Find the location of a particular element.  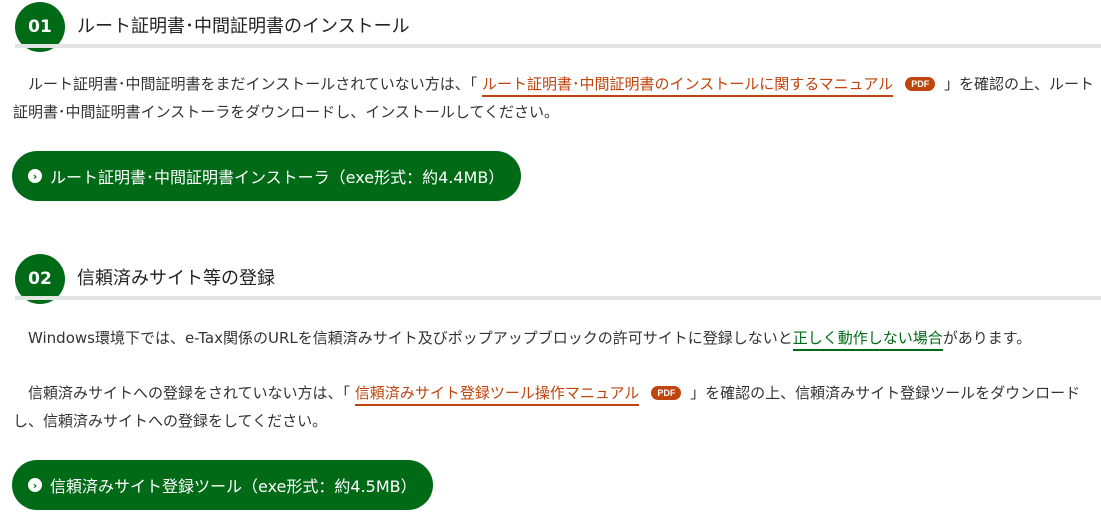

button-label: ルート証明書･中間証明書インストーラ（exe形式：約4.4MB） is located at coordinates (277, 177).